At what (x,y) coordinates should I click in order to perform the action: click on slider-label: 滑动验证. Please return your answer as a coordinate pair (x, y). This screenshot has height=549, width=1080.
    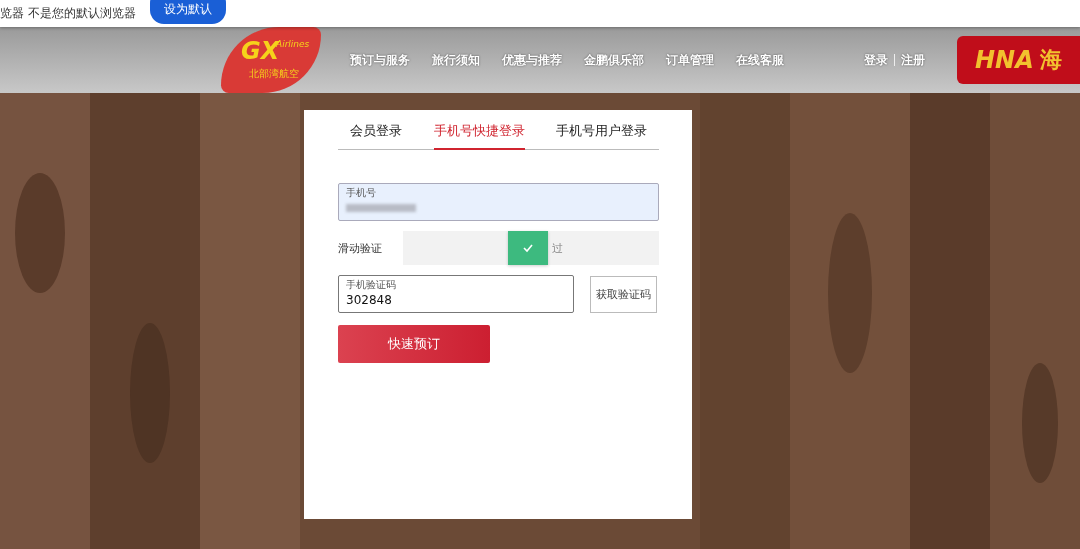
    Looking at the image, I should click on (360, 248).